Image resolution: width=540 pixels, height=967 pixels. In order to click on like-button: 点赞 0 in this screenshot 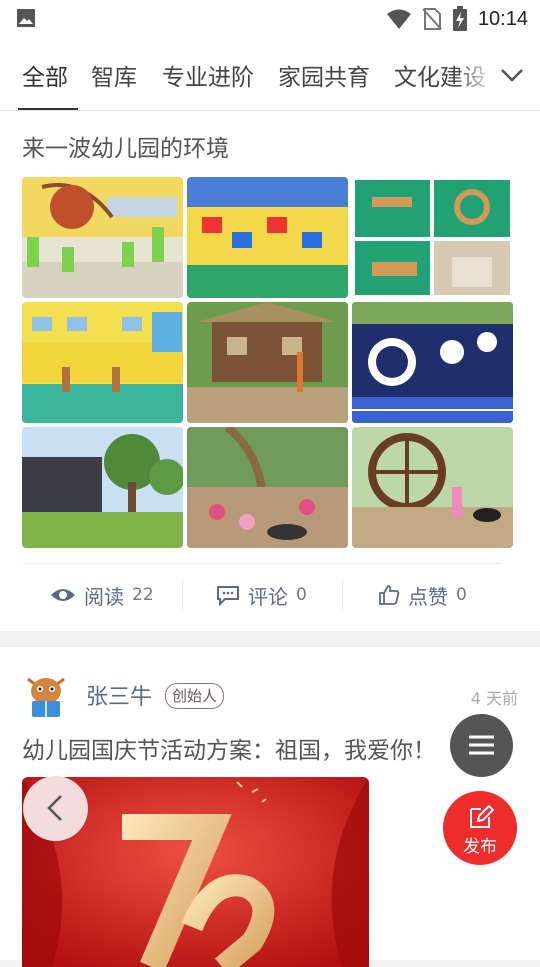, I will do `click(422, 595)`.